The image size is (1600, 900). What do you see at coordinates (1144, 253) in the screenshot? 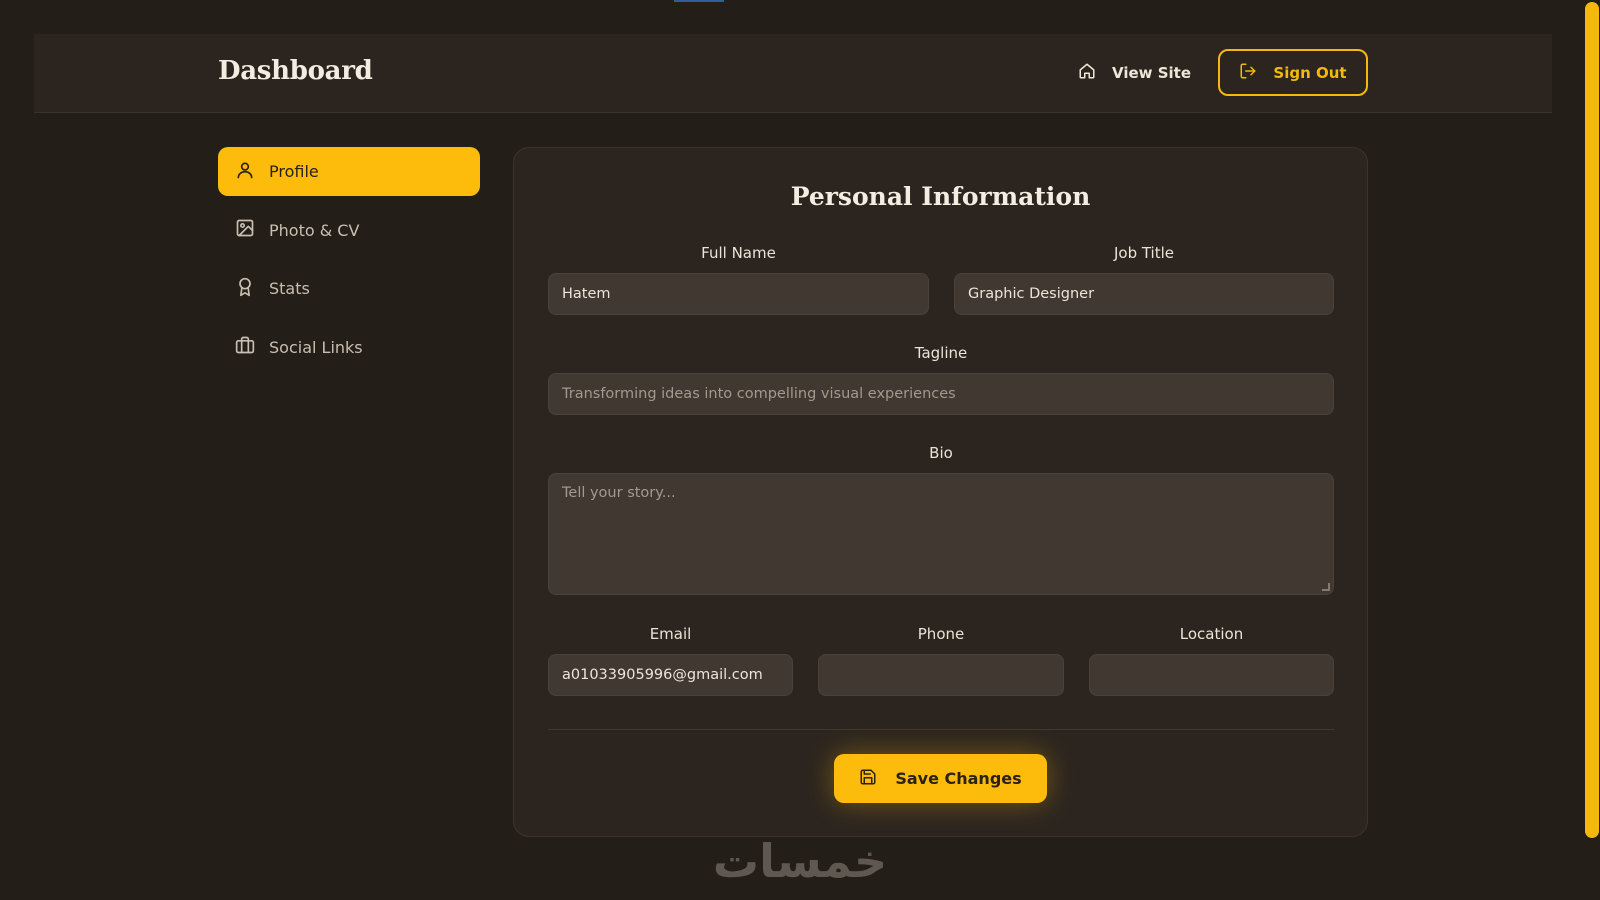
I see `job-title-label: Job Title` at bounding box center [1144, 253].